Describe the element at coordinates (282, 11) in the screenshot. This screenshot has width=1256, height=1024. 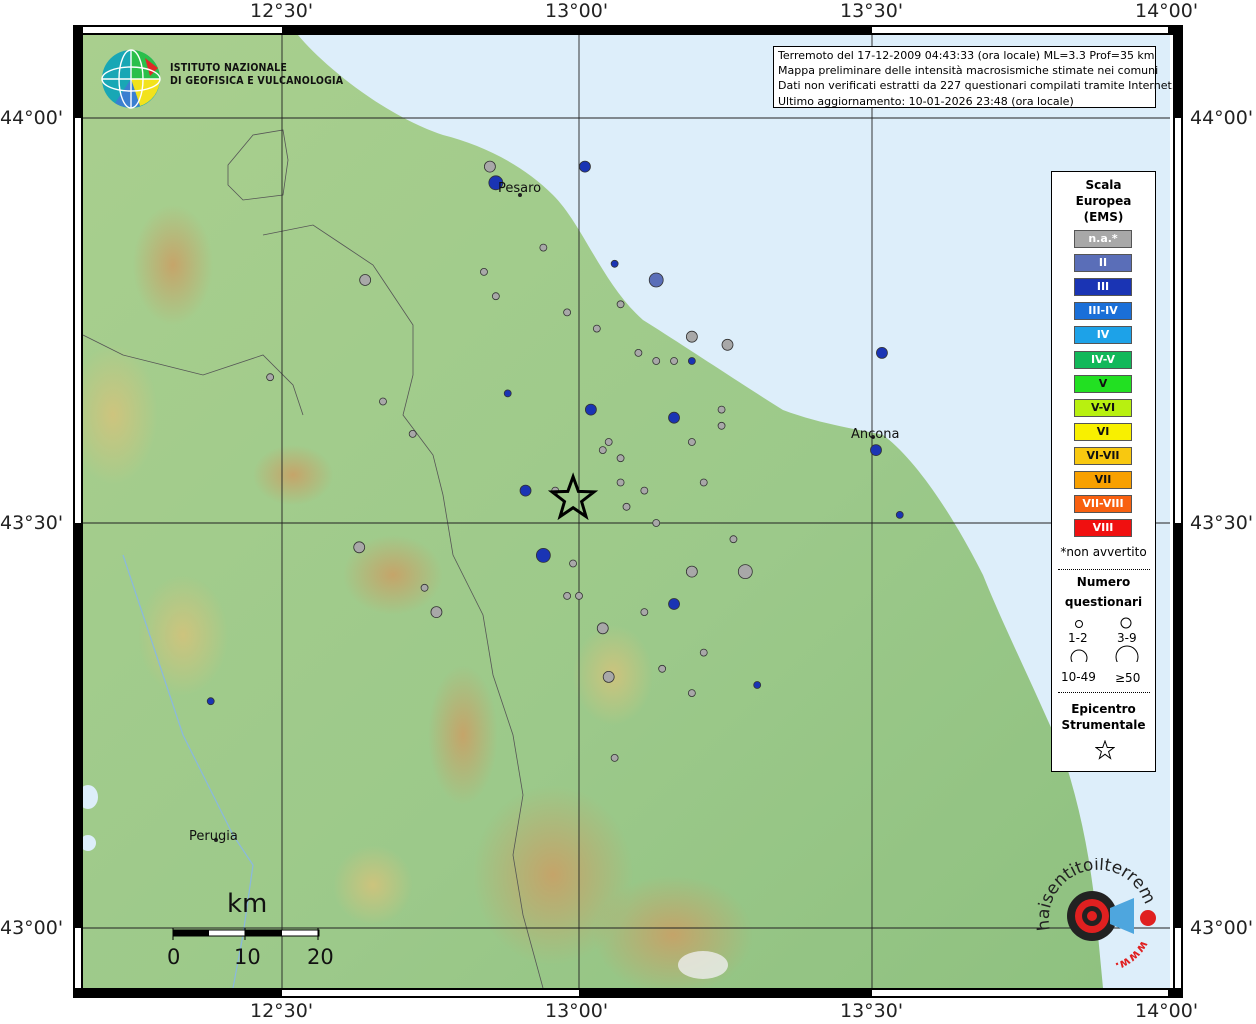
I see `tick-top-1: 12°30'` at that location.